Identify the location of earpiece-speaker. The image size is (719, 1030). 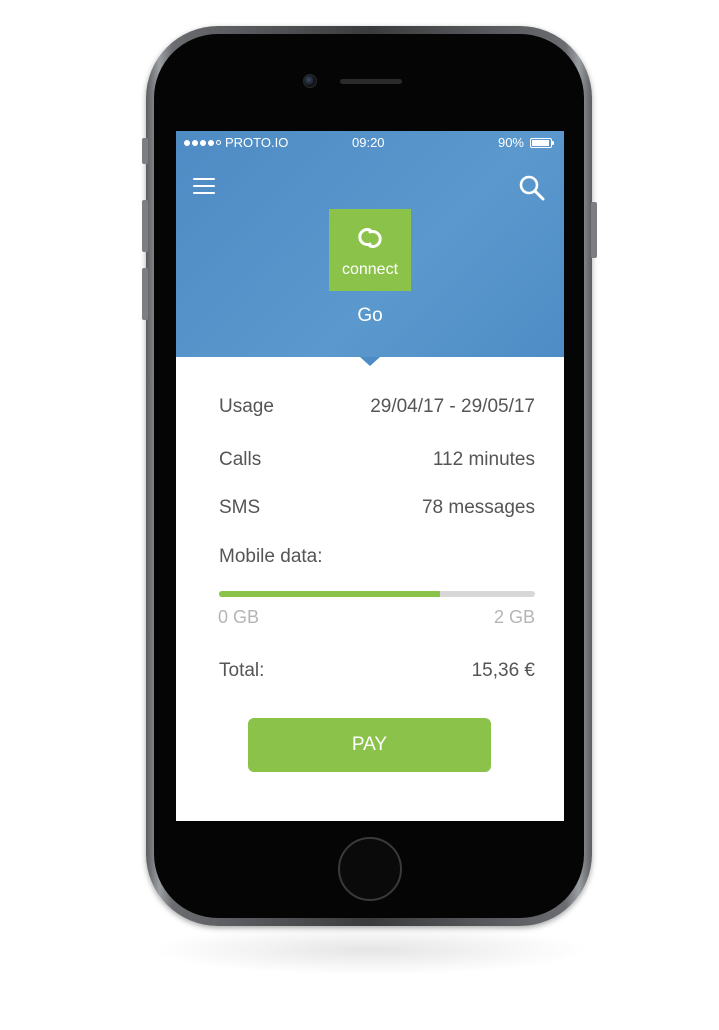
(371, 81).